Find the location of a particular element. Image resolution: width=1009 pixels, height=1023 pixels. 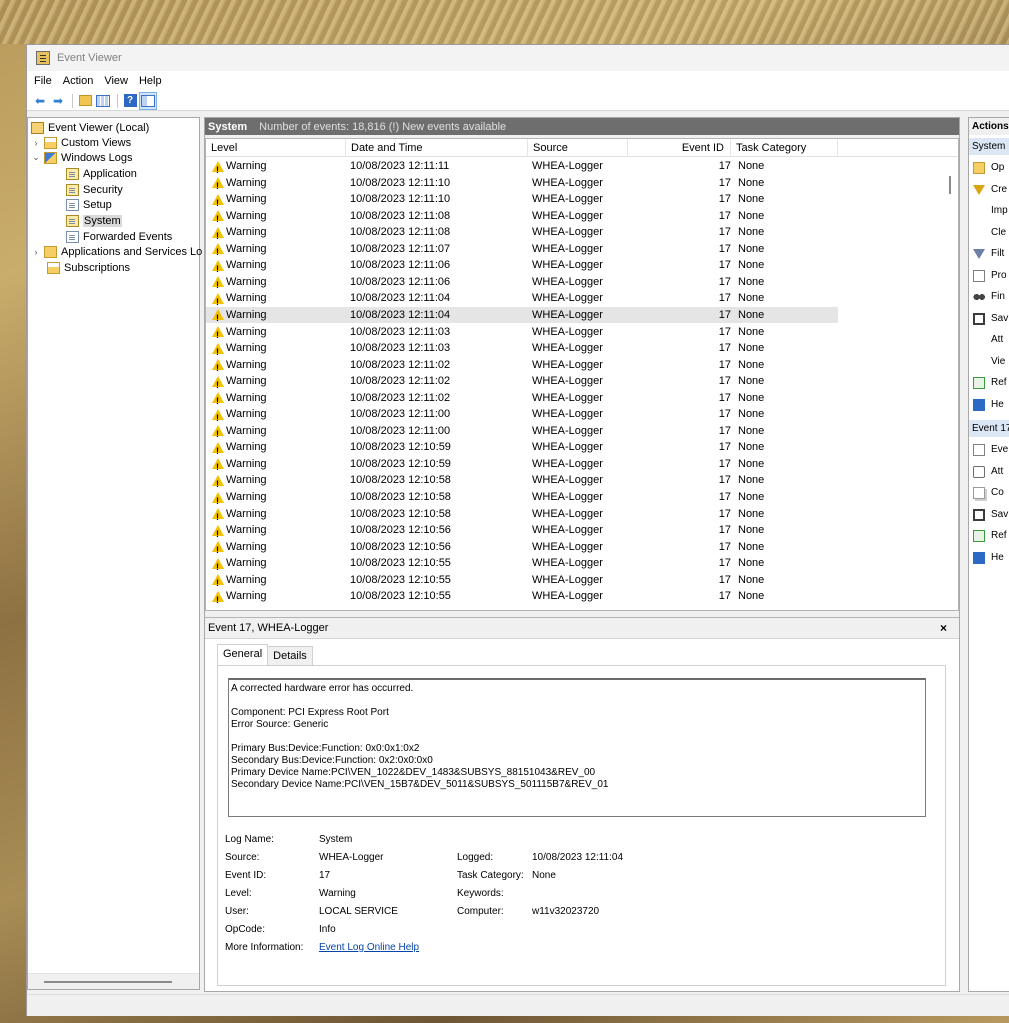

column-header-source: Source is located at coordinates (578, 148).